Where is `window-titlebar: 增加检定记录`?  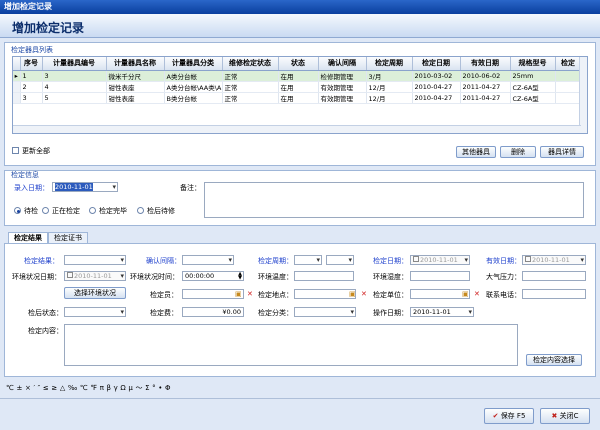
window-titlebar: 增加检定记录 is located at coordinates (300, 7).